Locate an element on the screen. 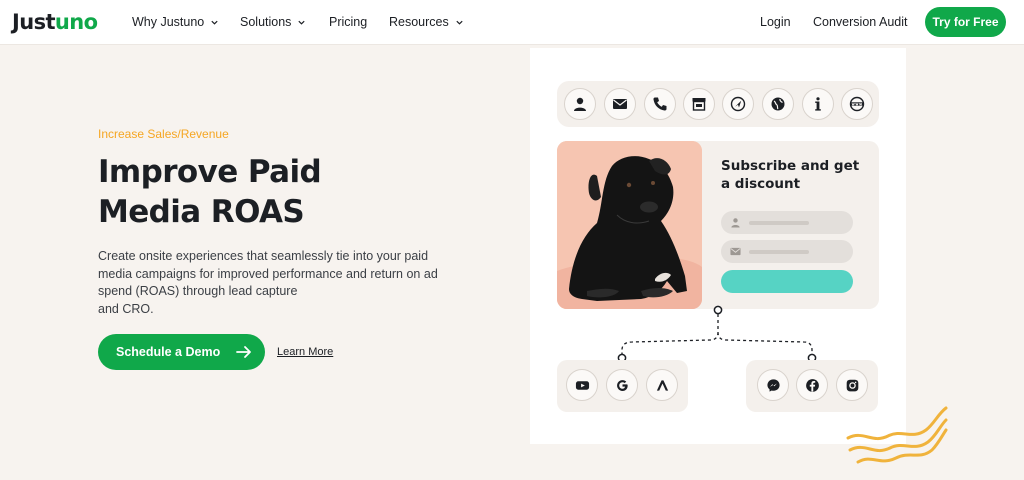  globe-icon is located at coordinates (778, 104).